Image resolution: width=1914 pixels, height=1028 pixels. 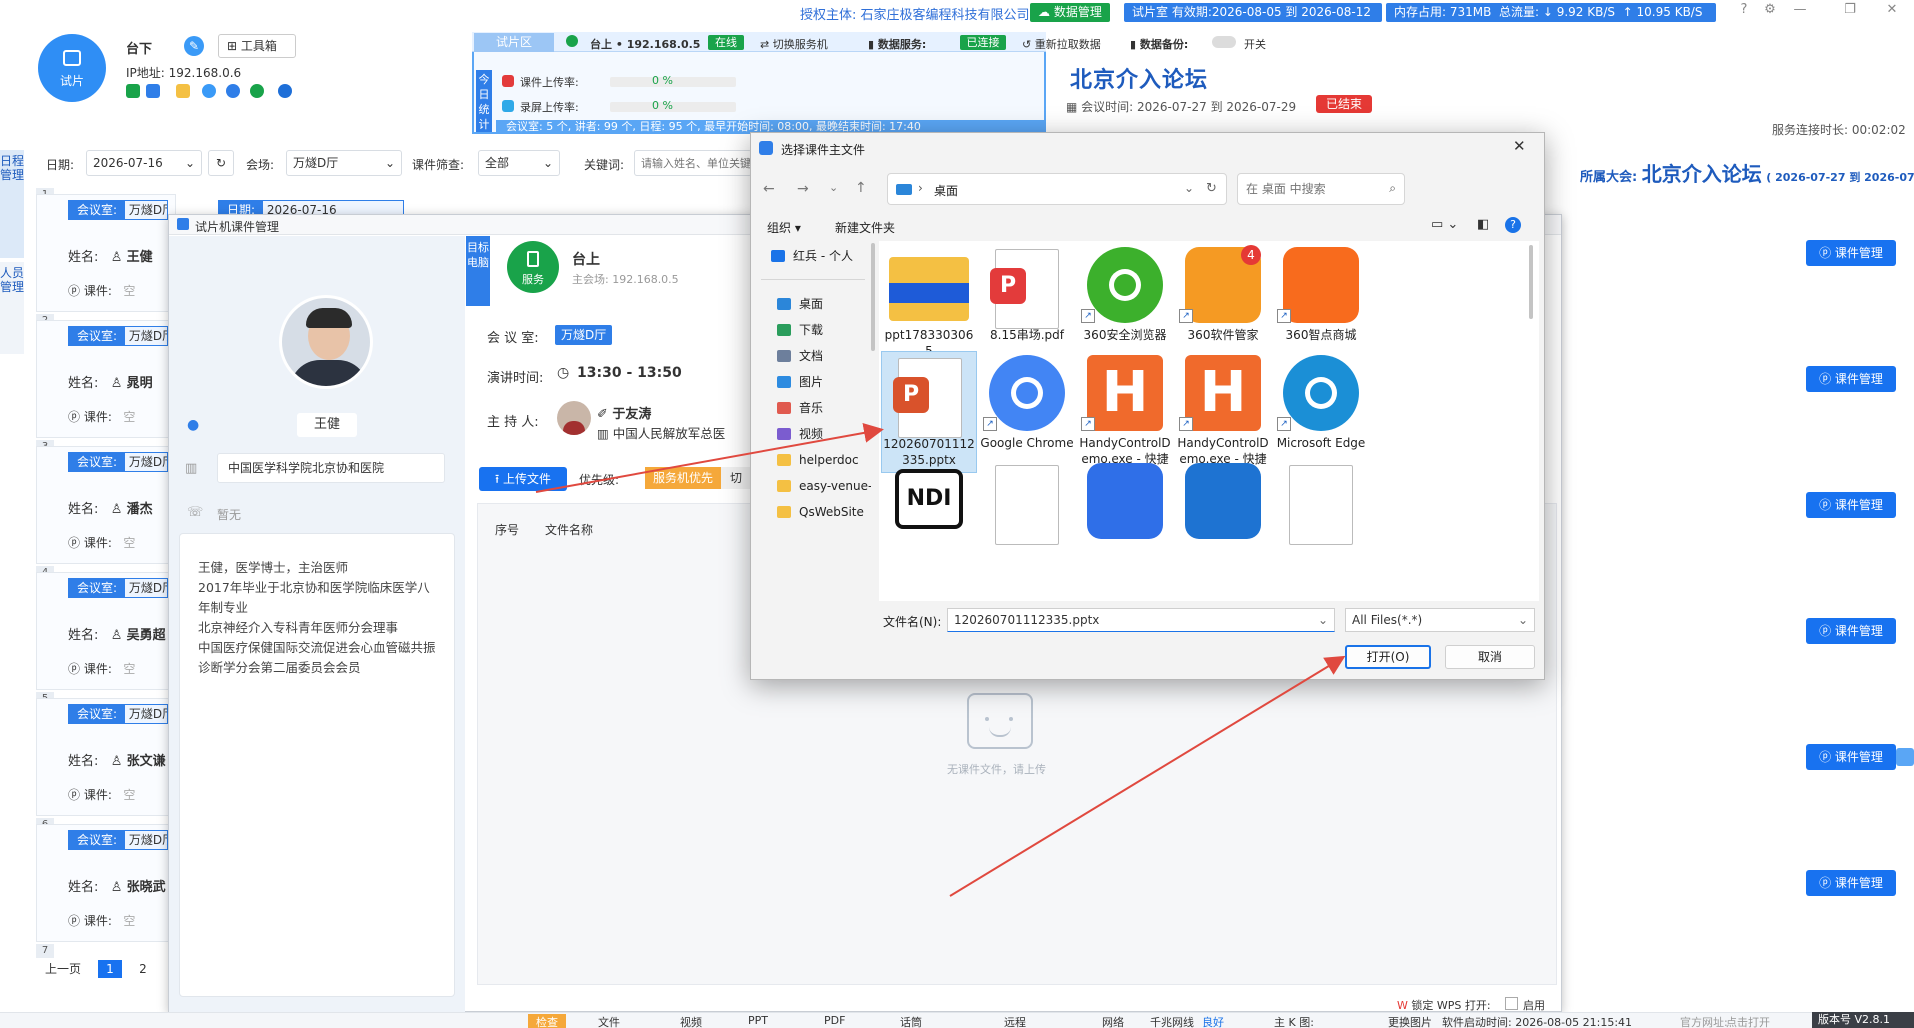 I want to click on arrow-to-file, so click(x=709, y=457).